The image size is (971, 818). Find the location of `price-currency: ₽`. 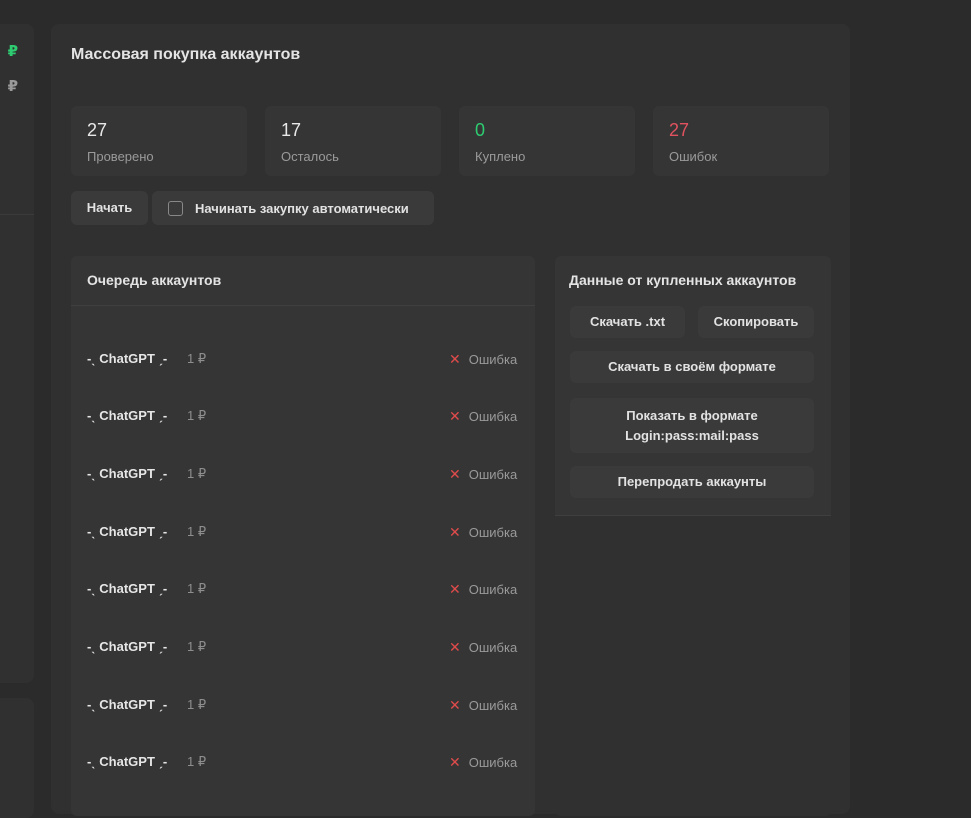

price-currency: ₽ is located at coordinates (12, 86).